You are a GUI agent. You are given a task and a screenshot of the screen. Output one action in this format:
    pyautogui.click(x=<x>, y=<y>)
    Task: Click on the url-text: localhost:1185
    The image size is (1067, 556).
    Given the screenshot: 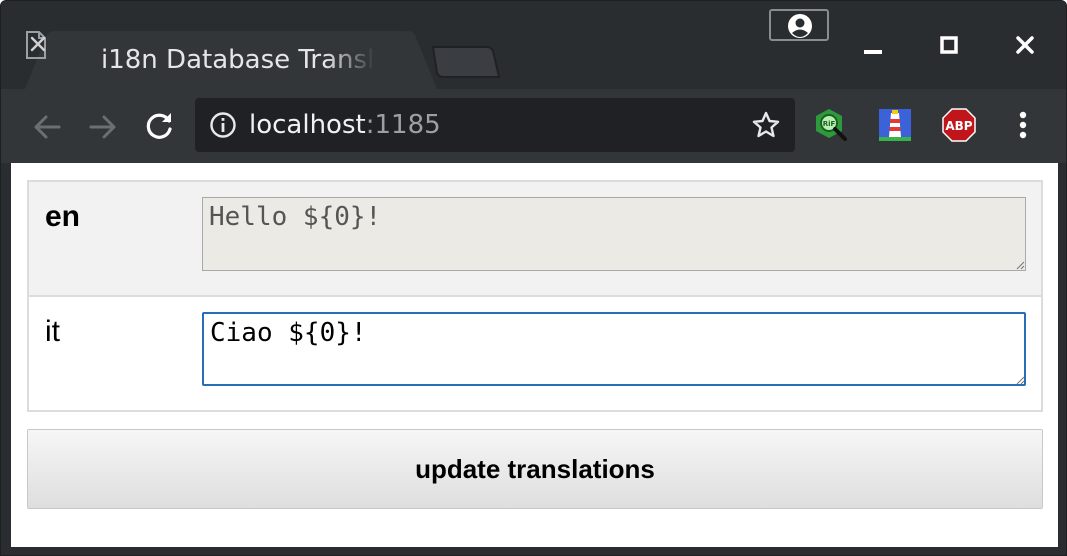 What is the action you would take?
    pyautogui.click(x=345, y=125)
    